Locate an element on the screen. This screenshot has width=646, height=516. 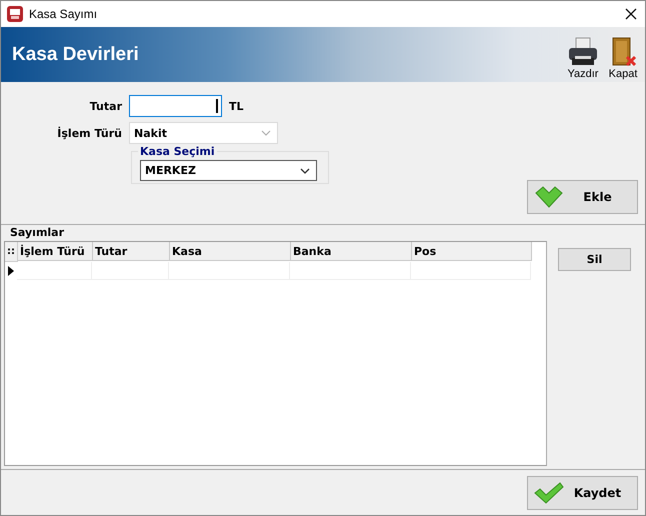
column-header: Pos is located at coordinates (472, 251).